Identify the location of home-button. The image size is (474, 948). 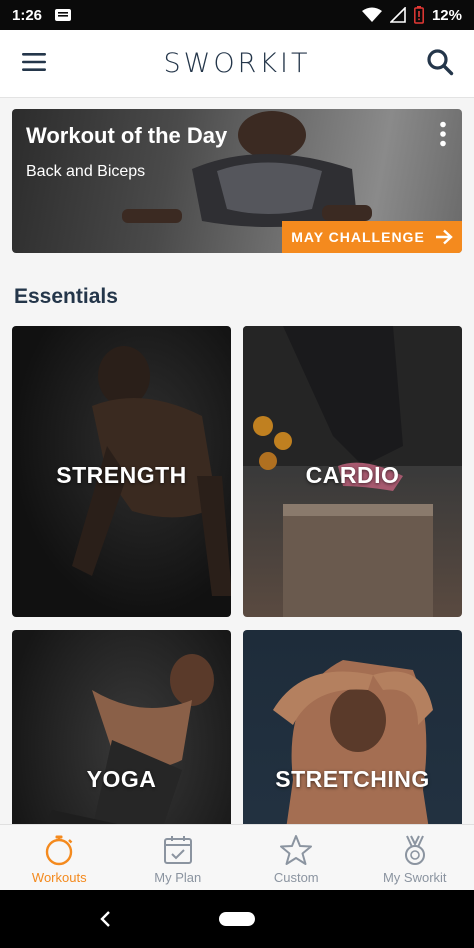
(237, 919).